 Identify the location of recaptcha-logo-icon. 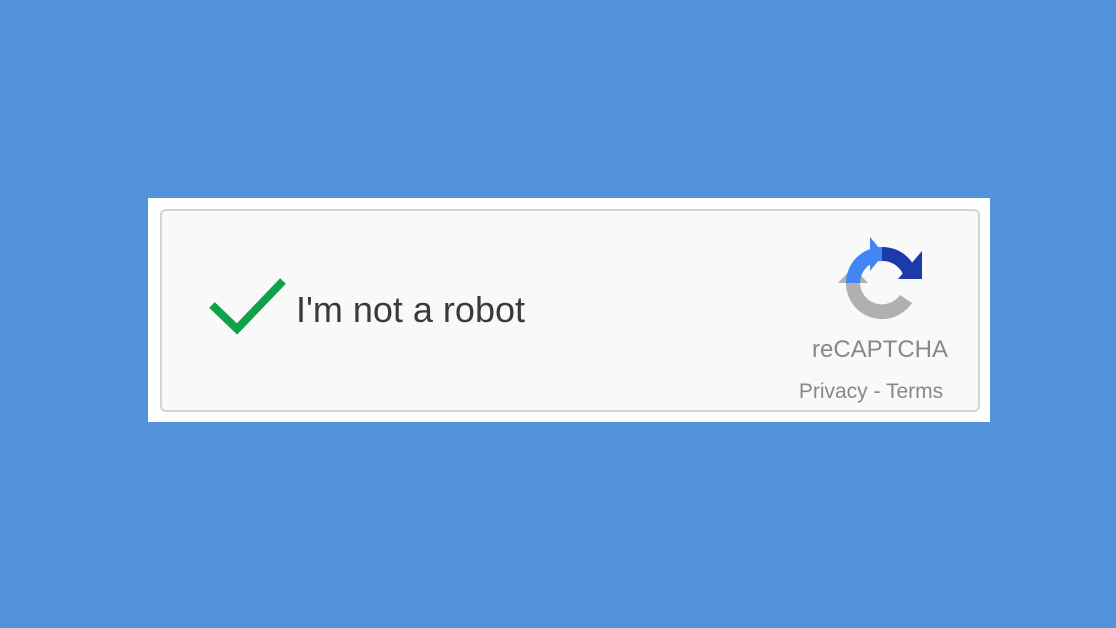
(880, 278).